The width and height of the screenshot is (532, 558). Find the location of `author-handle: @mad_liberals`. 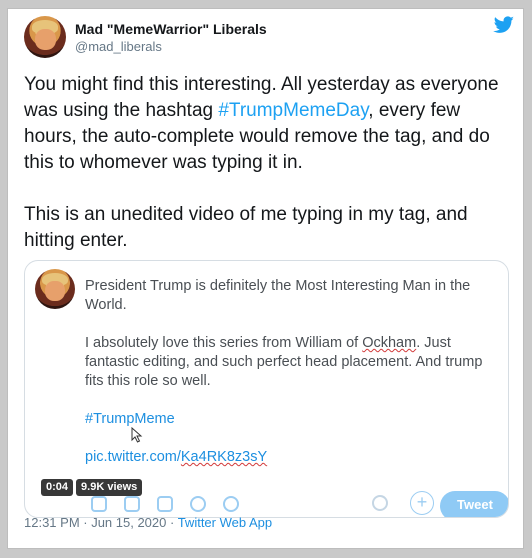

author-handle: @mad_liberals is located at coordinates (118, 46).